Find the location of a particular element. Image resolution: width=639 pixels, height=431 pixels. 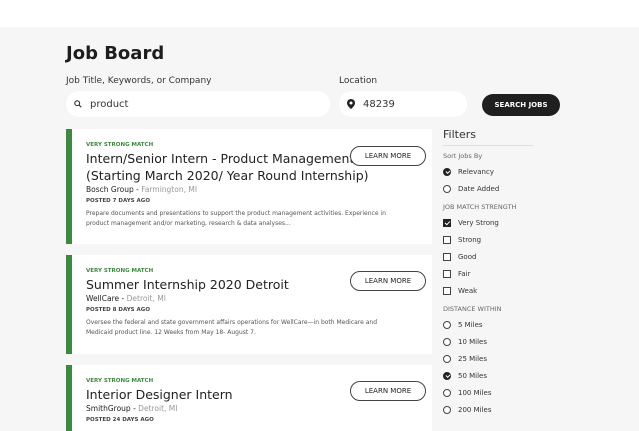

strength-option-fair: Fair is located at coordinates (493, 273).